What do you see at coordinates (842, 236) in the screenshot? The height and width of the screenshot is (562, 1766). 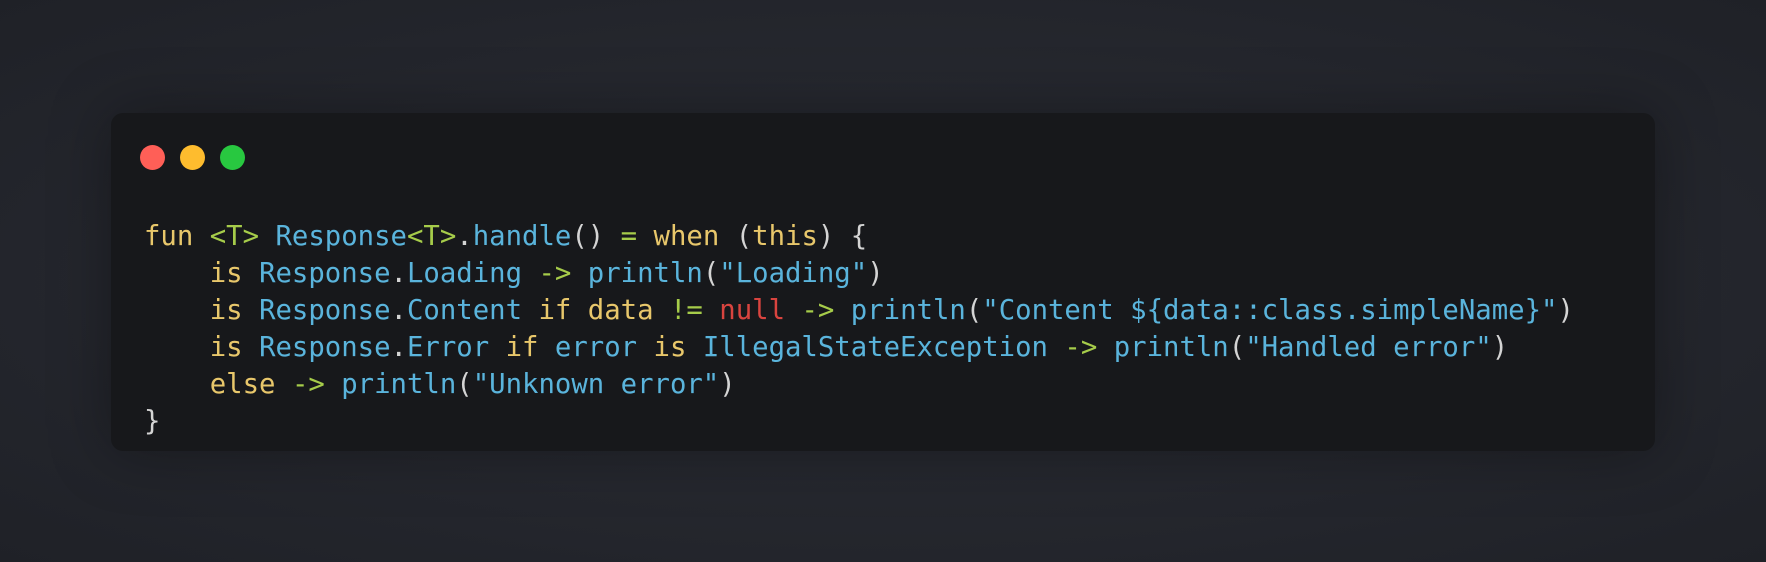 I see `plain-token: ) {` at bounding box center [842, 236].